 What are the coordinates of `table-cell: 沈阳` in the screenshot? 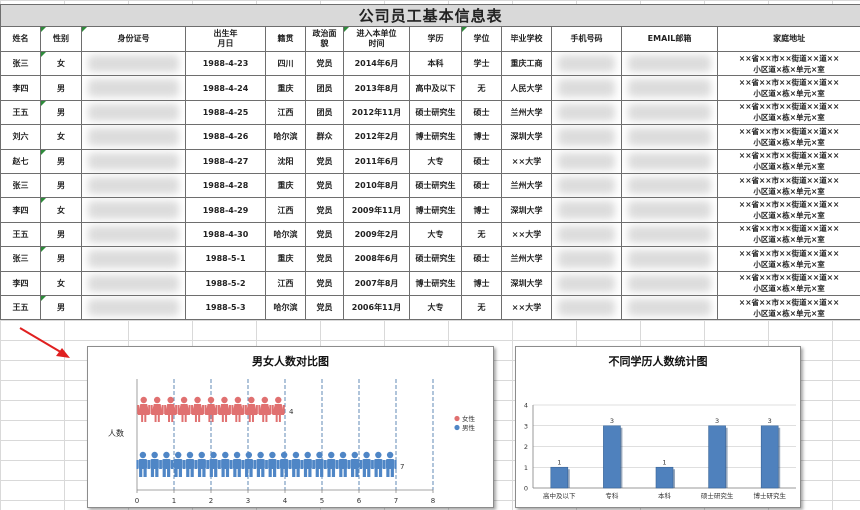 It's located at (285, 161).